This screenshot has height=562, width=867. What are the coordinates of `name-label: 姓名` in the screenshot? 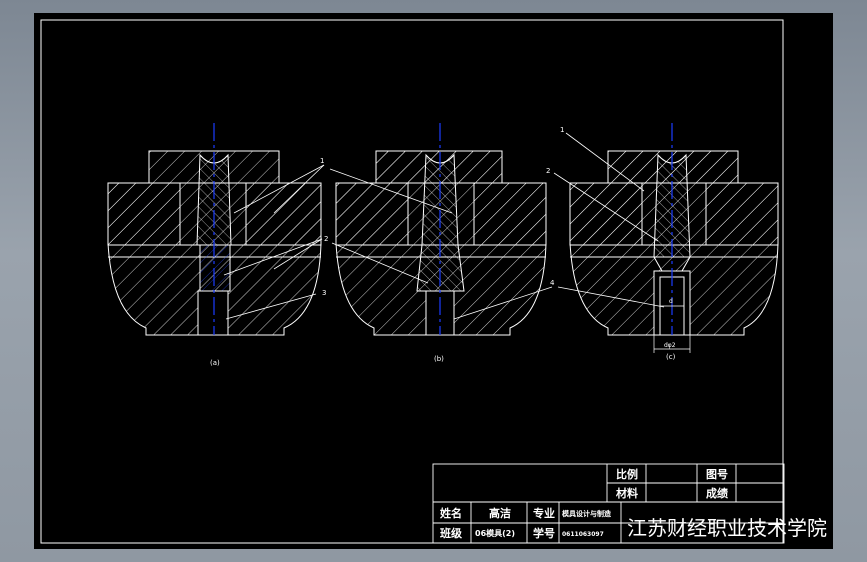 It's located at (451, 513).